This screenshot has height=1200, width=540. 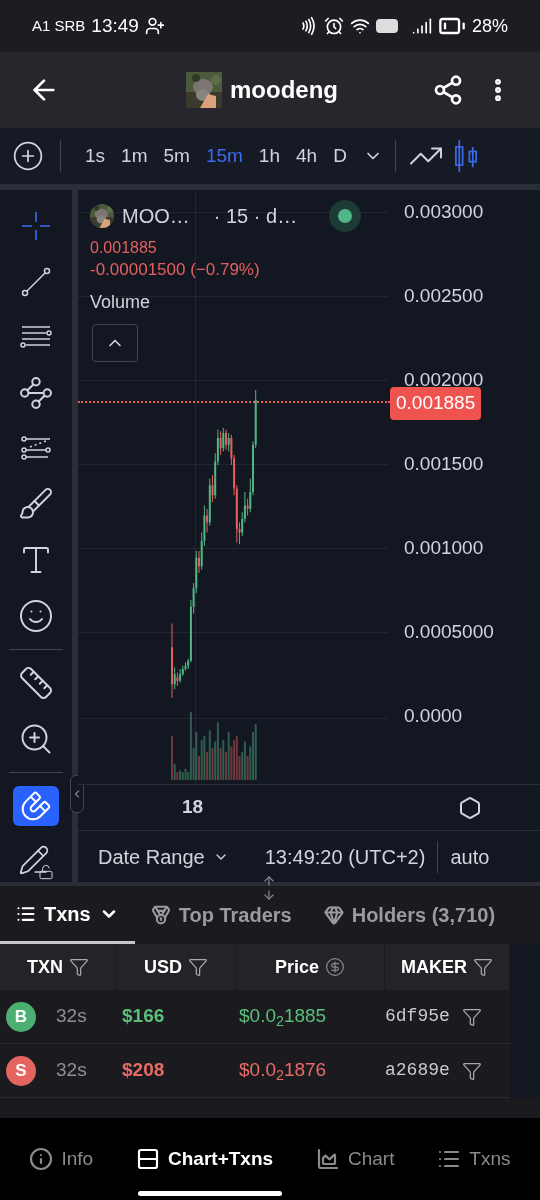 I want to click on price-axis-label: 0.003000, so click(x=444, y=211).